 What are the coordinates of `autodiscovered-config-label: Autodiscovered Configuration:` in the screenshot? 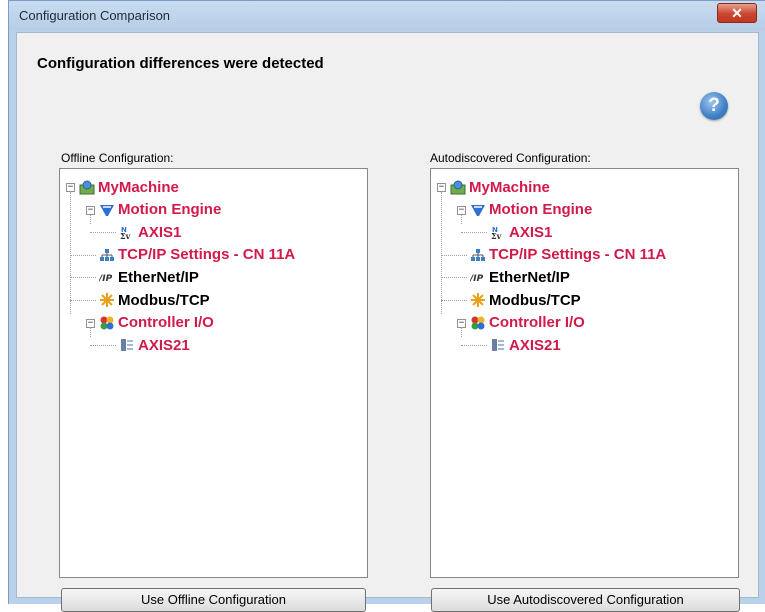 It's located at (510, 158).